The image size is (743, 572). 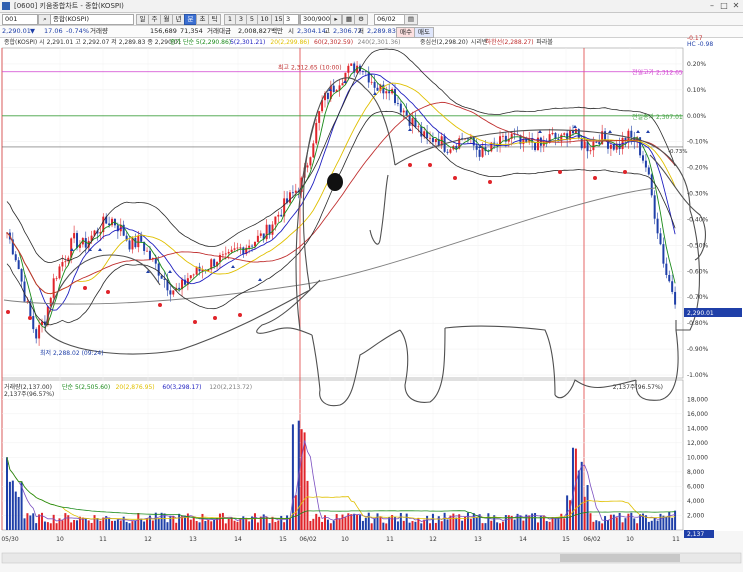 What do you see at coordinates (698, 297) in the screenshot?
I see `price-tick-9: -0.70%` at bounding box center [698, 297].